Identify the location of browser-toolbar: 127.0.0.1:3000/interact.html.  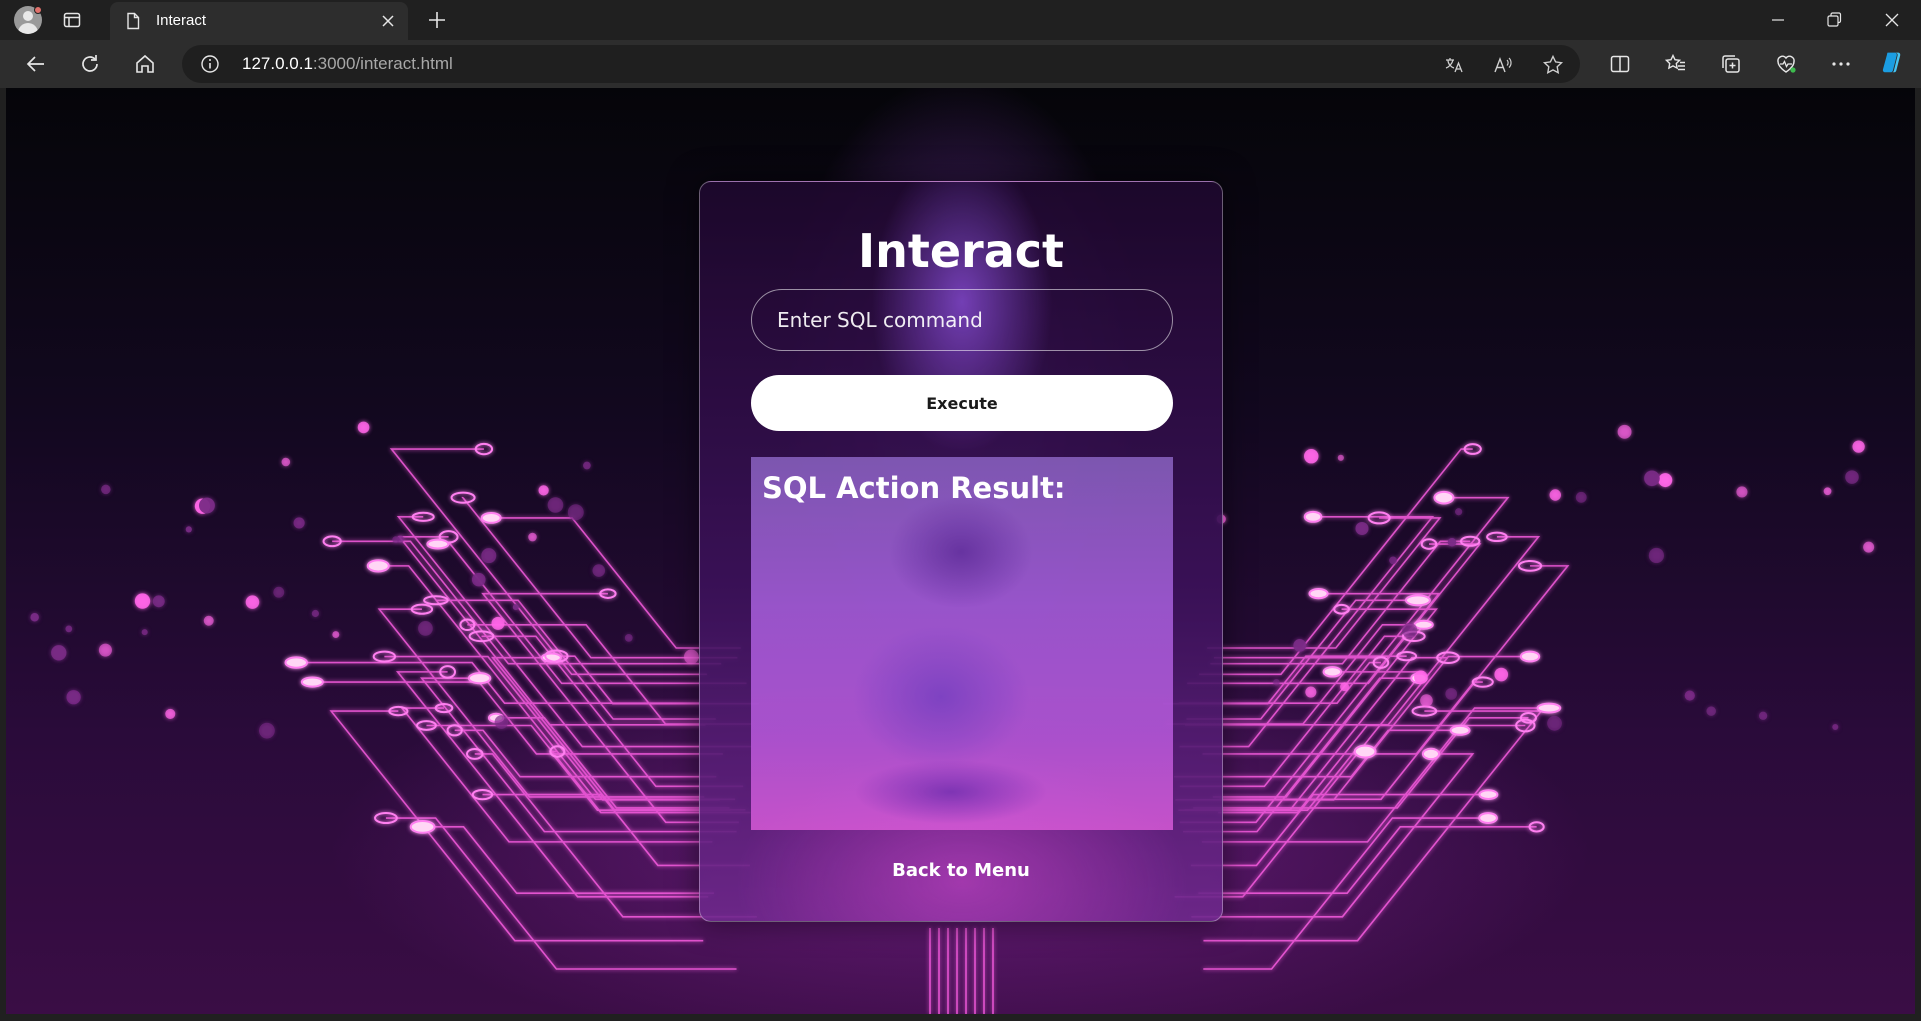
(960, 64).